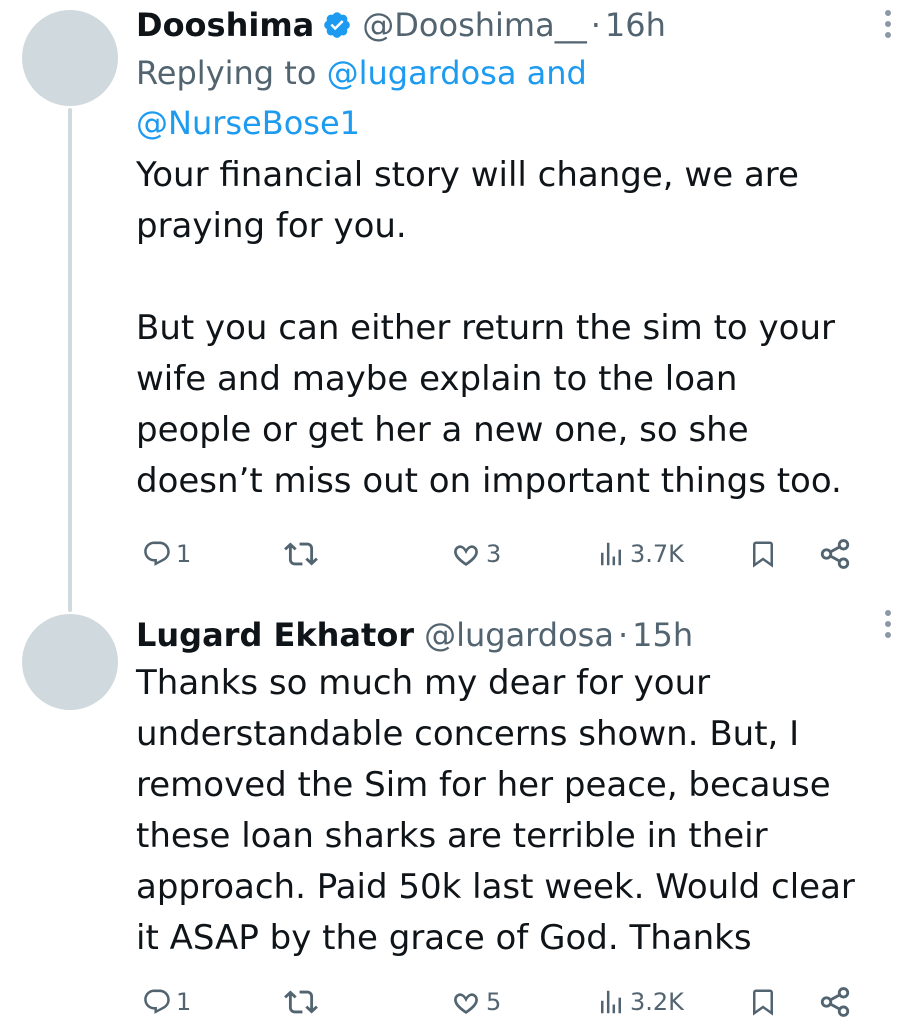 This screenshot has width=904, height=1024. Describe the element at coordinates (657, 554) in the screenshot. I see `views-count: 3.7K` at that location.